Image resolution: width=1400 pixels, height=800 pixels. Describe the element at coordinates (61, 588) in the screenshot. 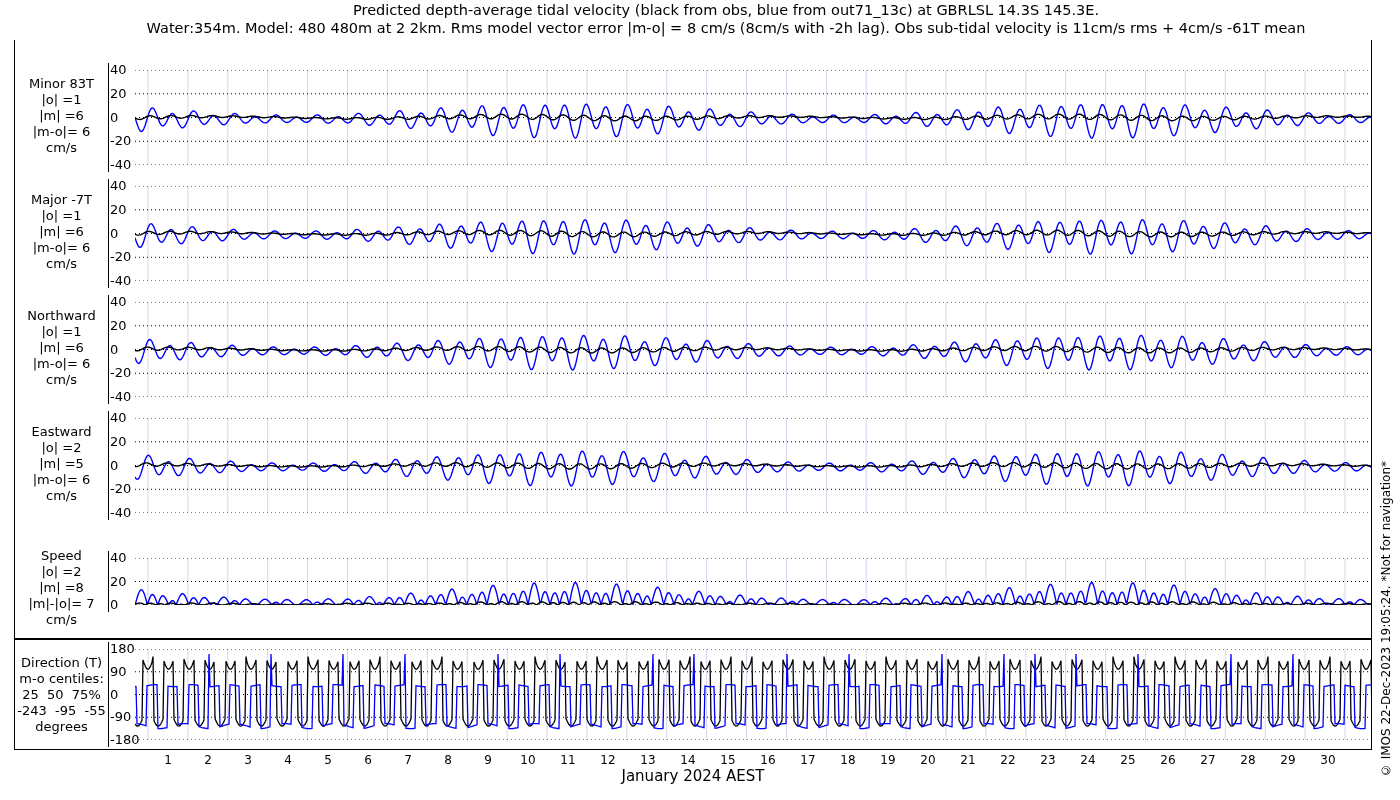

I see `panel-label: Speed |o| =2 |m| =8 |m|-|o|= 7 cm/s` at that location.